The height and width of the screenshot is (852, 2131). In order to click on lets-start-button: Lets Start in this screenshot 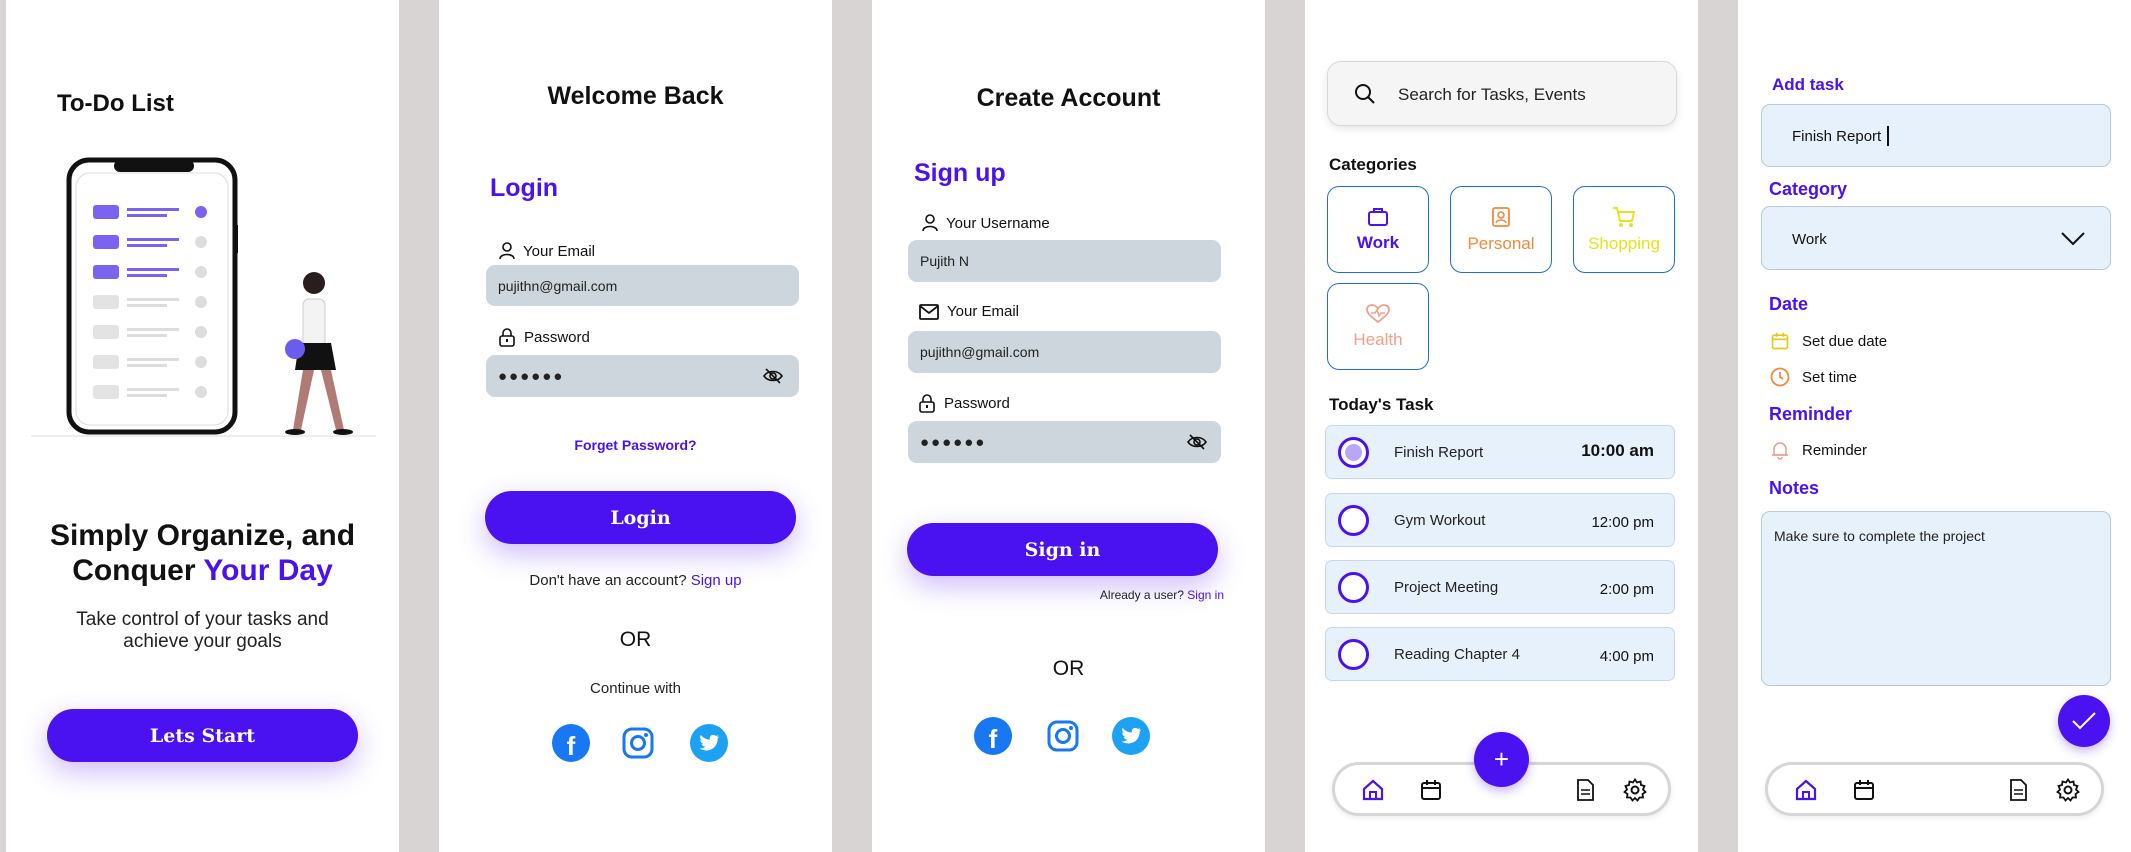, I will do `click(202, 735)`.